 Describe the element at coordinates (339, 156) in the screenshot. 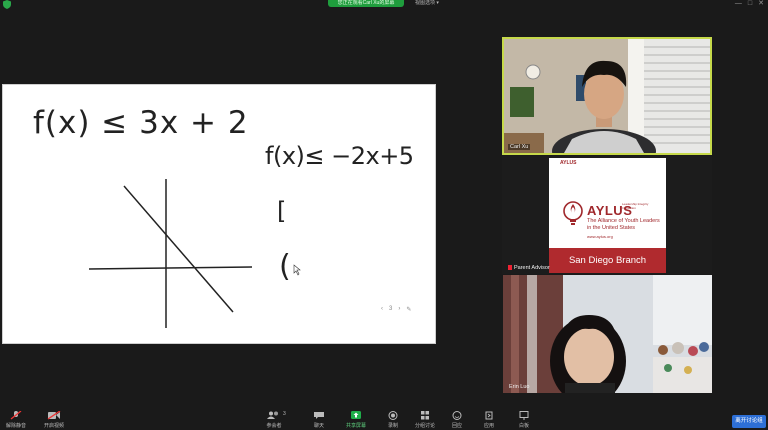

I see `equation-two: f(x)≤ −2x+5` at that location.